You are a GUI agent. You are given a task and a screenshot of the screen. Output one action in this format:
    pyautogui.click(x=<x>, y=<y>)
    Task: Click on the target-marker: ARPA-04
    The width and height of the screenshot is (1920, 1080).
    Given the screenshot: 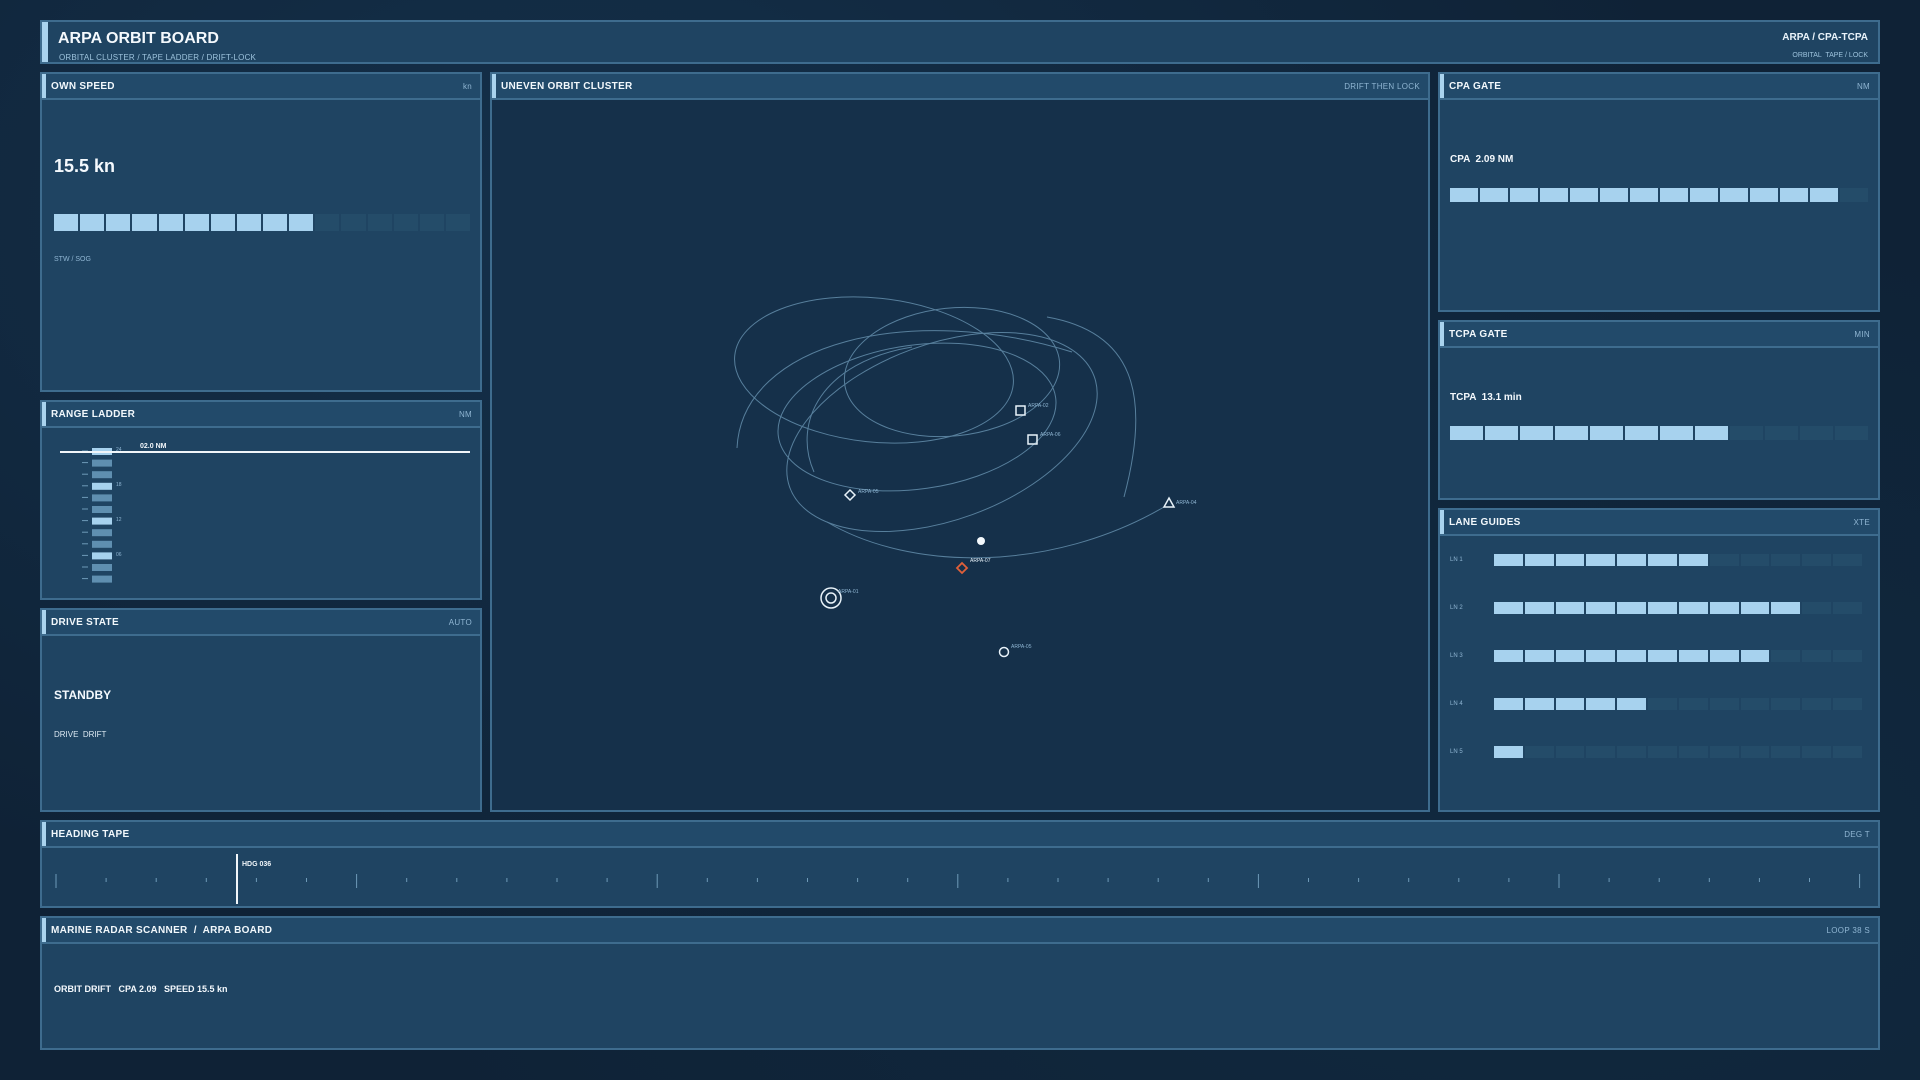 What is the action you would take?
    pyautogui.click(x=1179, y=502)
    